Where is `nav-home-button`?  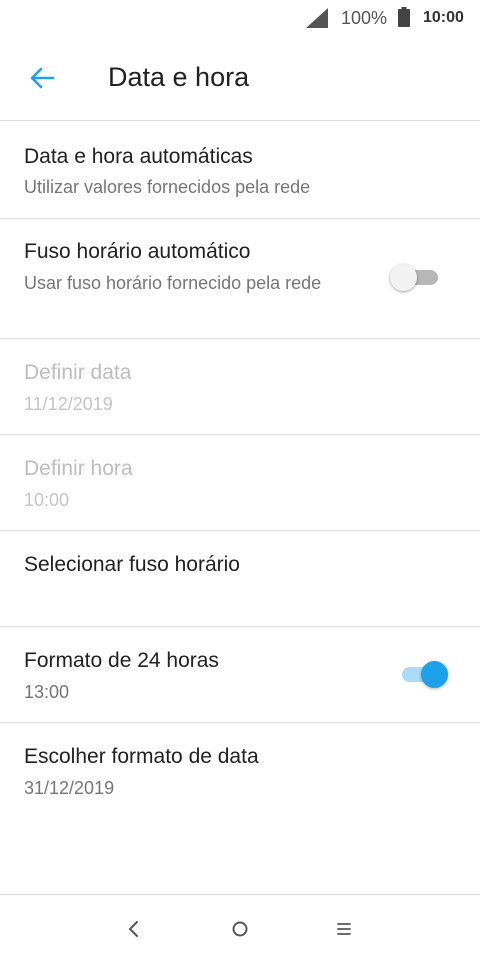 nav-home-button is located at coordinates (240, 929).